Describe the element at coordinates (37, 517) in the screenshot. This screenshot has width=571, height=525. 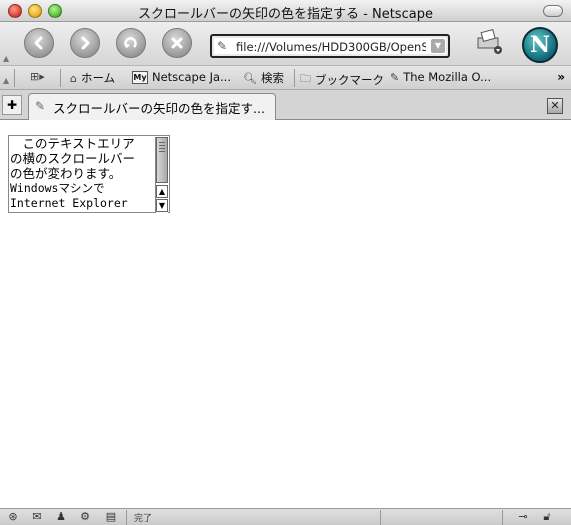
I see `mail-icon: ✉` at that location.